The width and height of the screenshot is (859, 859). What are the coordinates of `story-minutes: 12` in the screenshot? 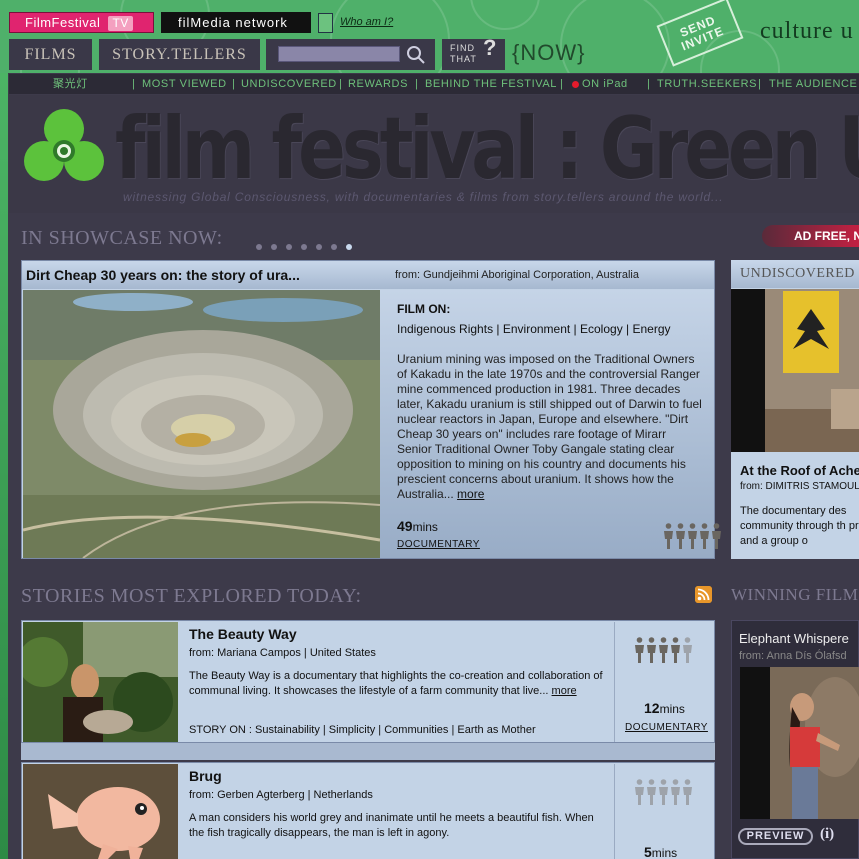 It's located at (652, 708).